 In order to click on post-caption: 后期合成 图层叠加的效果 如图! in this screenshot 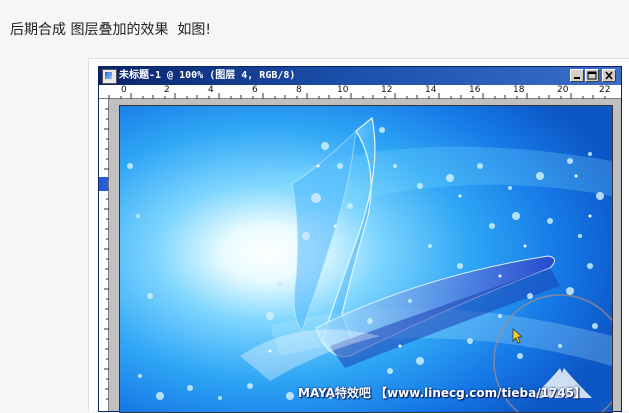, I will do `click(110, 30)`.